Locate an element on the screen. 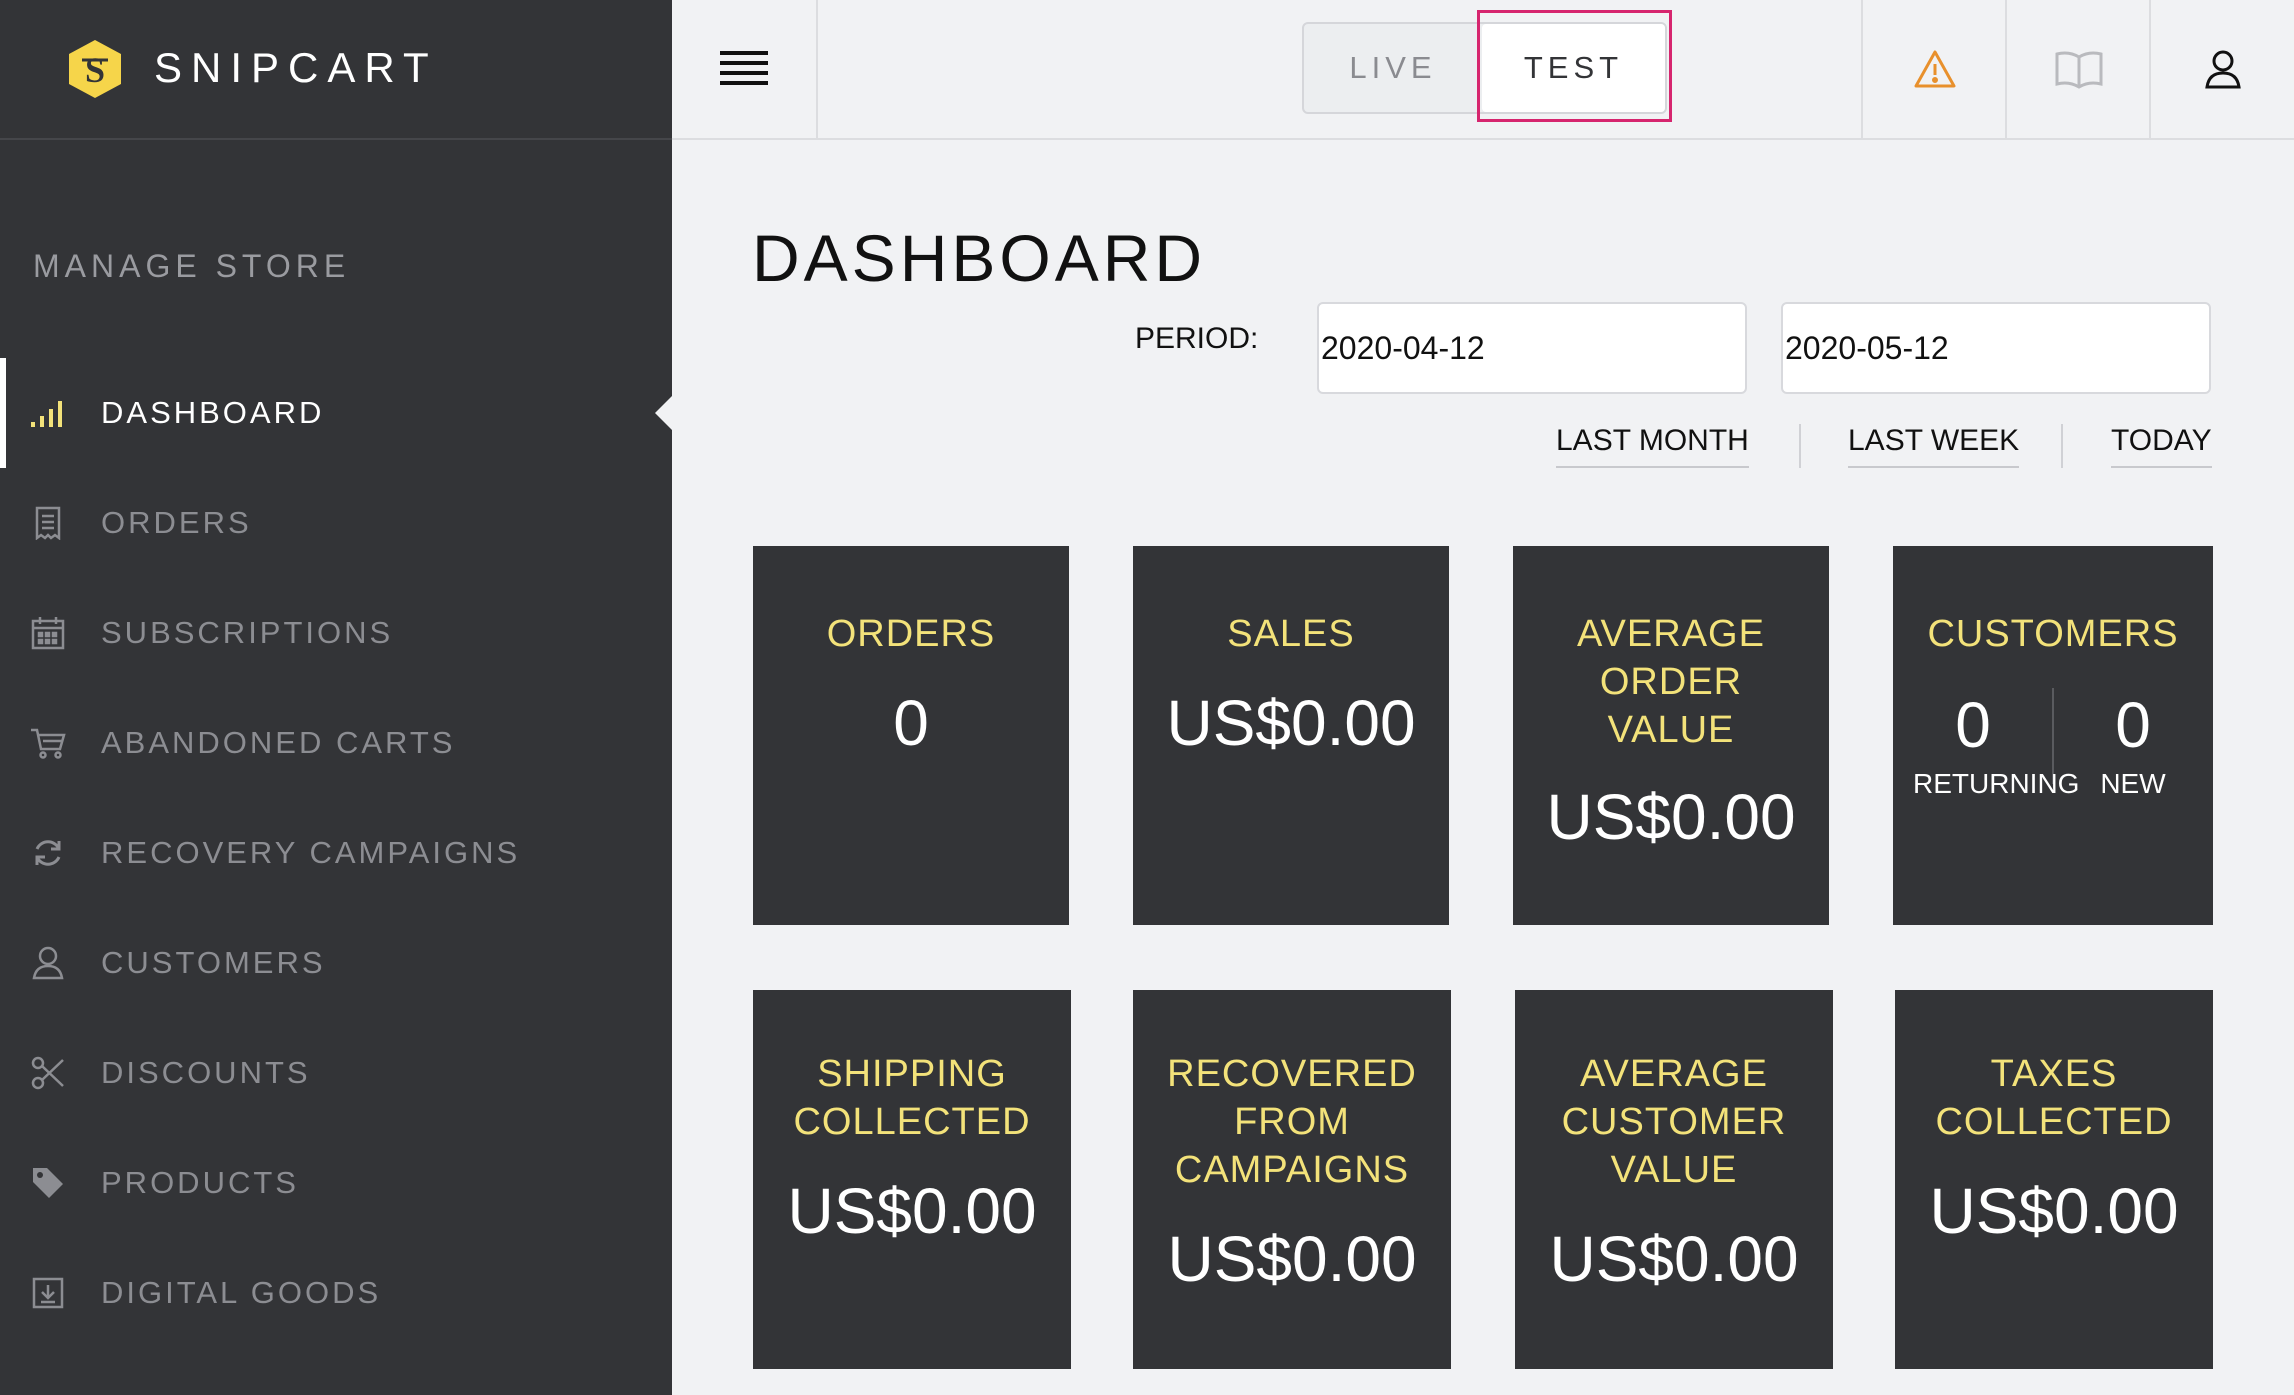 This screenshot has height=1395, width=2294. hamburger-icon is located at coordinates (744, 68).